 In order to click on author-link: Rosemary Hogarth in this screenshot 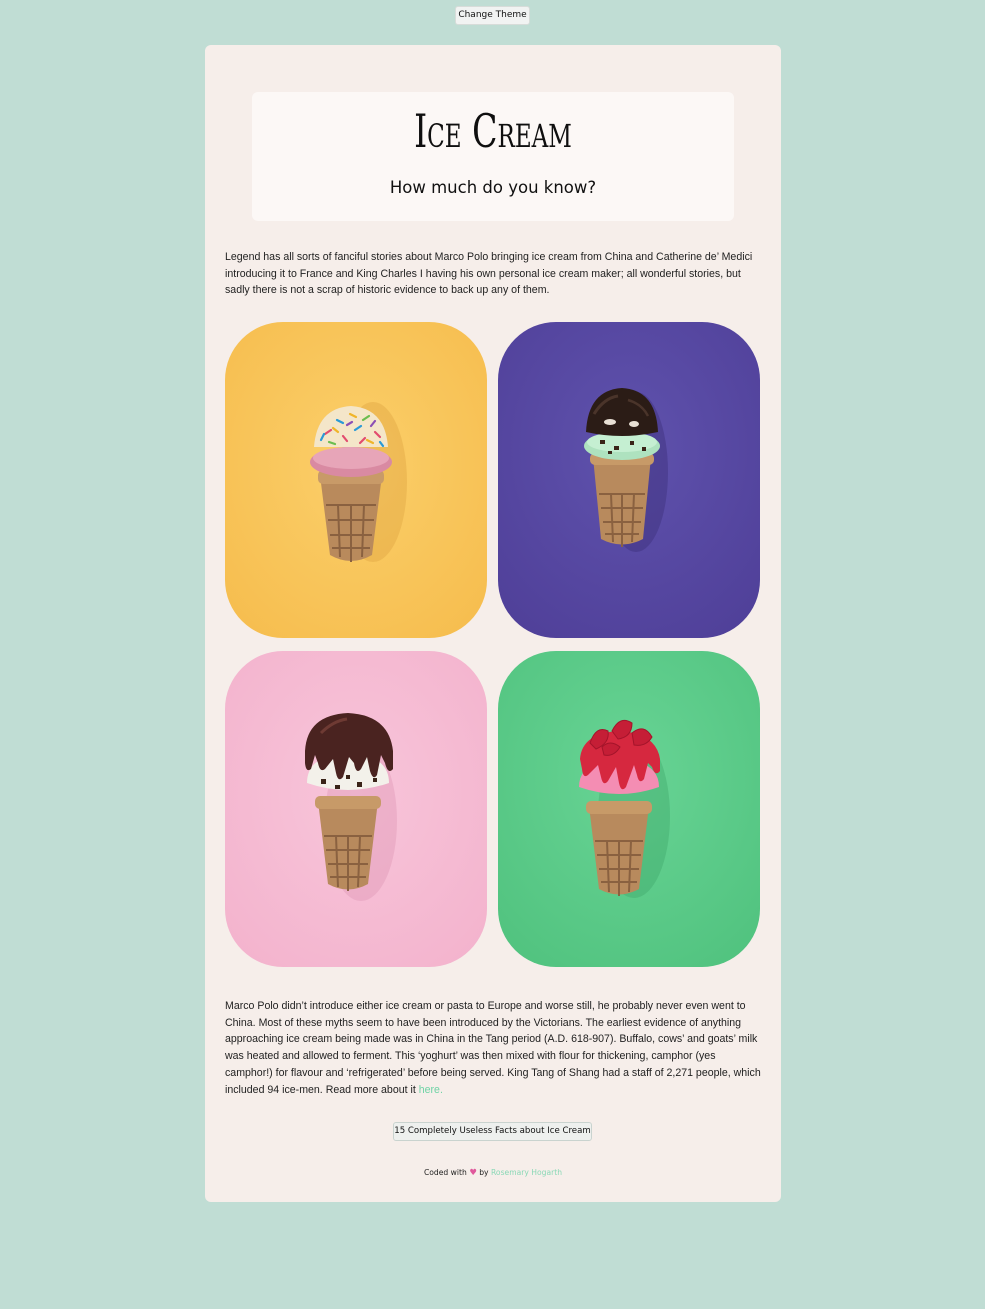, I will do `click(526, 1172)`.